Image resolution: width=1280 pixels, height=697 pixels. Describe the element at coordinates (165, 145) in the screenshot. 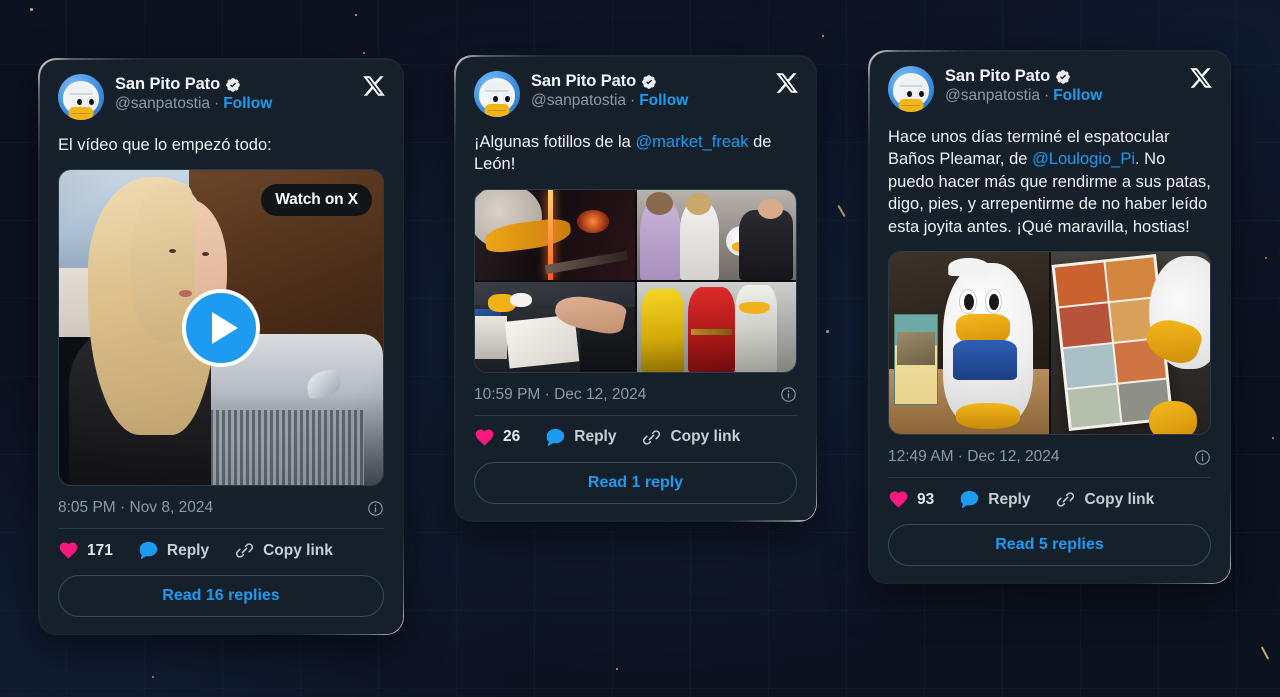

I see `text-run: El vídeo que lo empezó todo:` at that location.